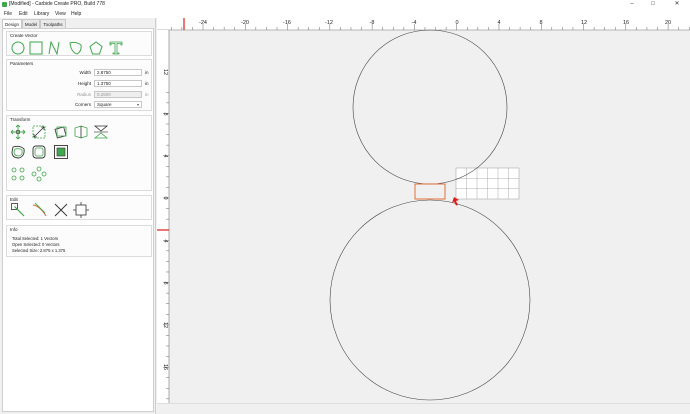 This screenshot has height=414, width=690. I want to click on x-tick-label: -12, so click(329, 23).